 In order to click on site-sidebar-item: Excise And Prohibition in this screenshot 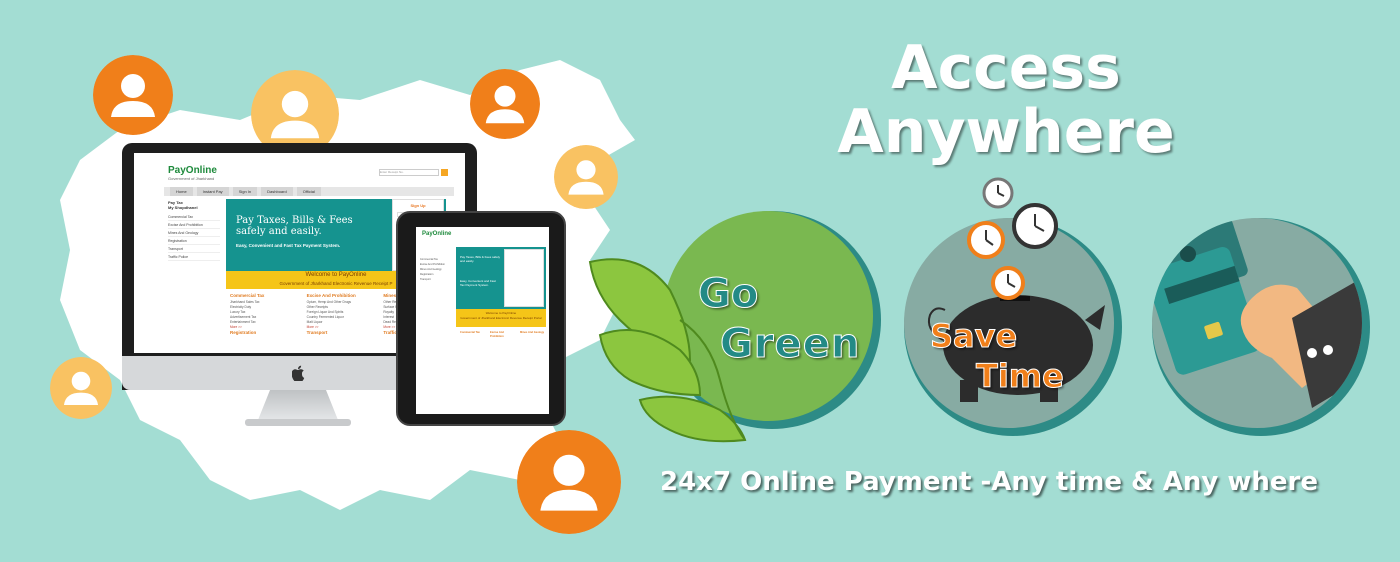, I will do `click(194, 225)`.